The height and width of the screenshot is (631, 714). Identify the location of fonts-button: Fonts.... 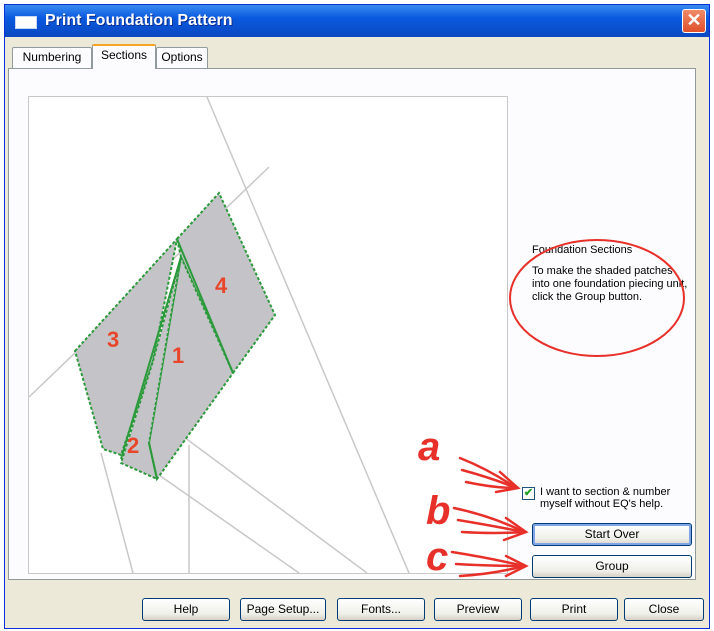
(381, 609).